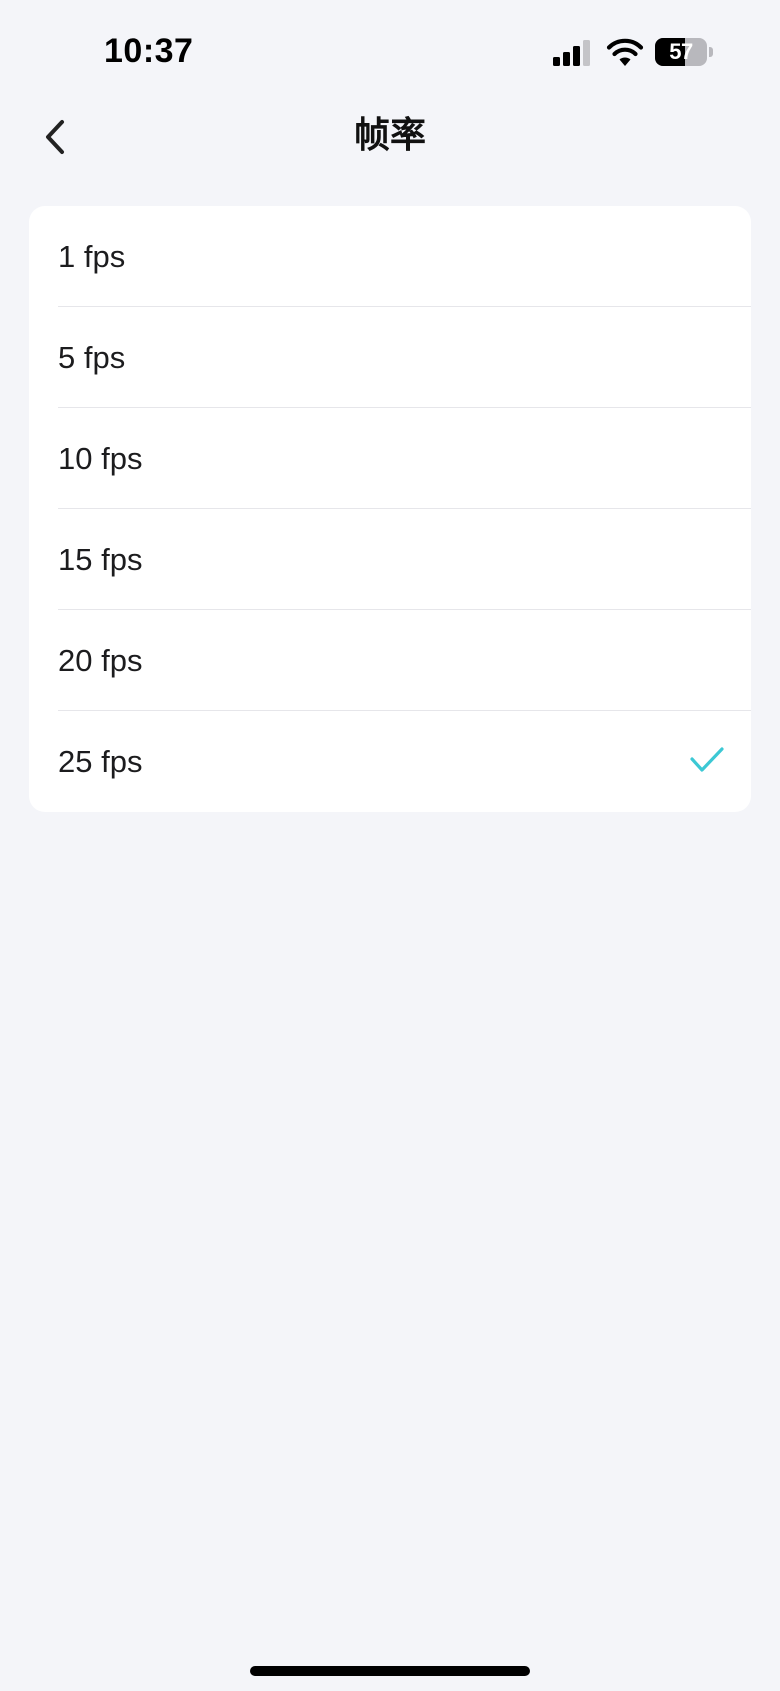  What do you see at coordinates (92, 256) in the screenshot?
I see `frame-rate-option-label: 1 fps` at bounding box center [92, 256].